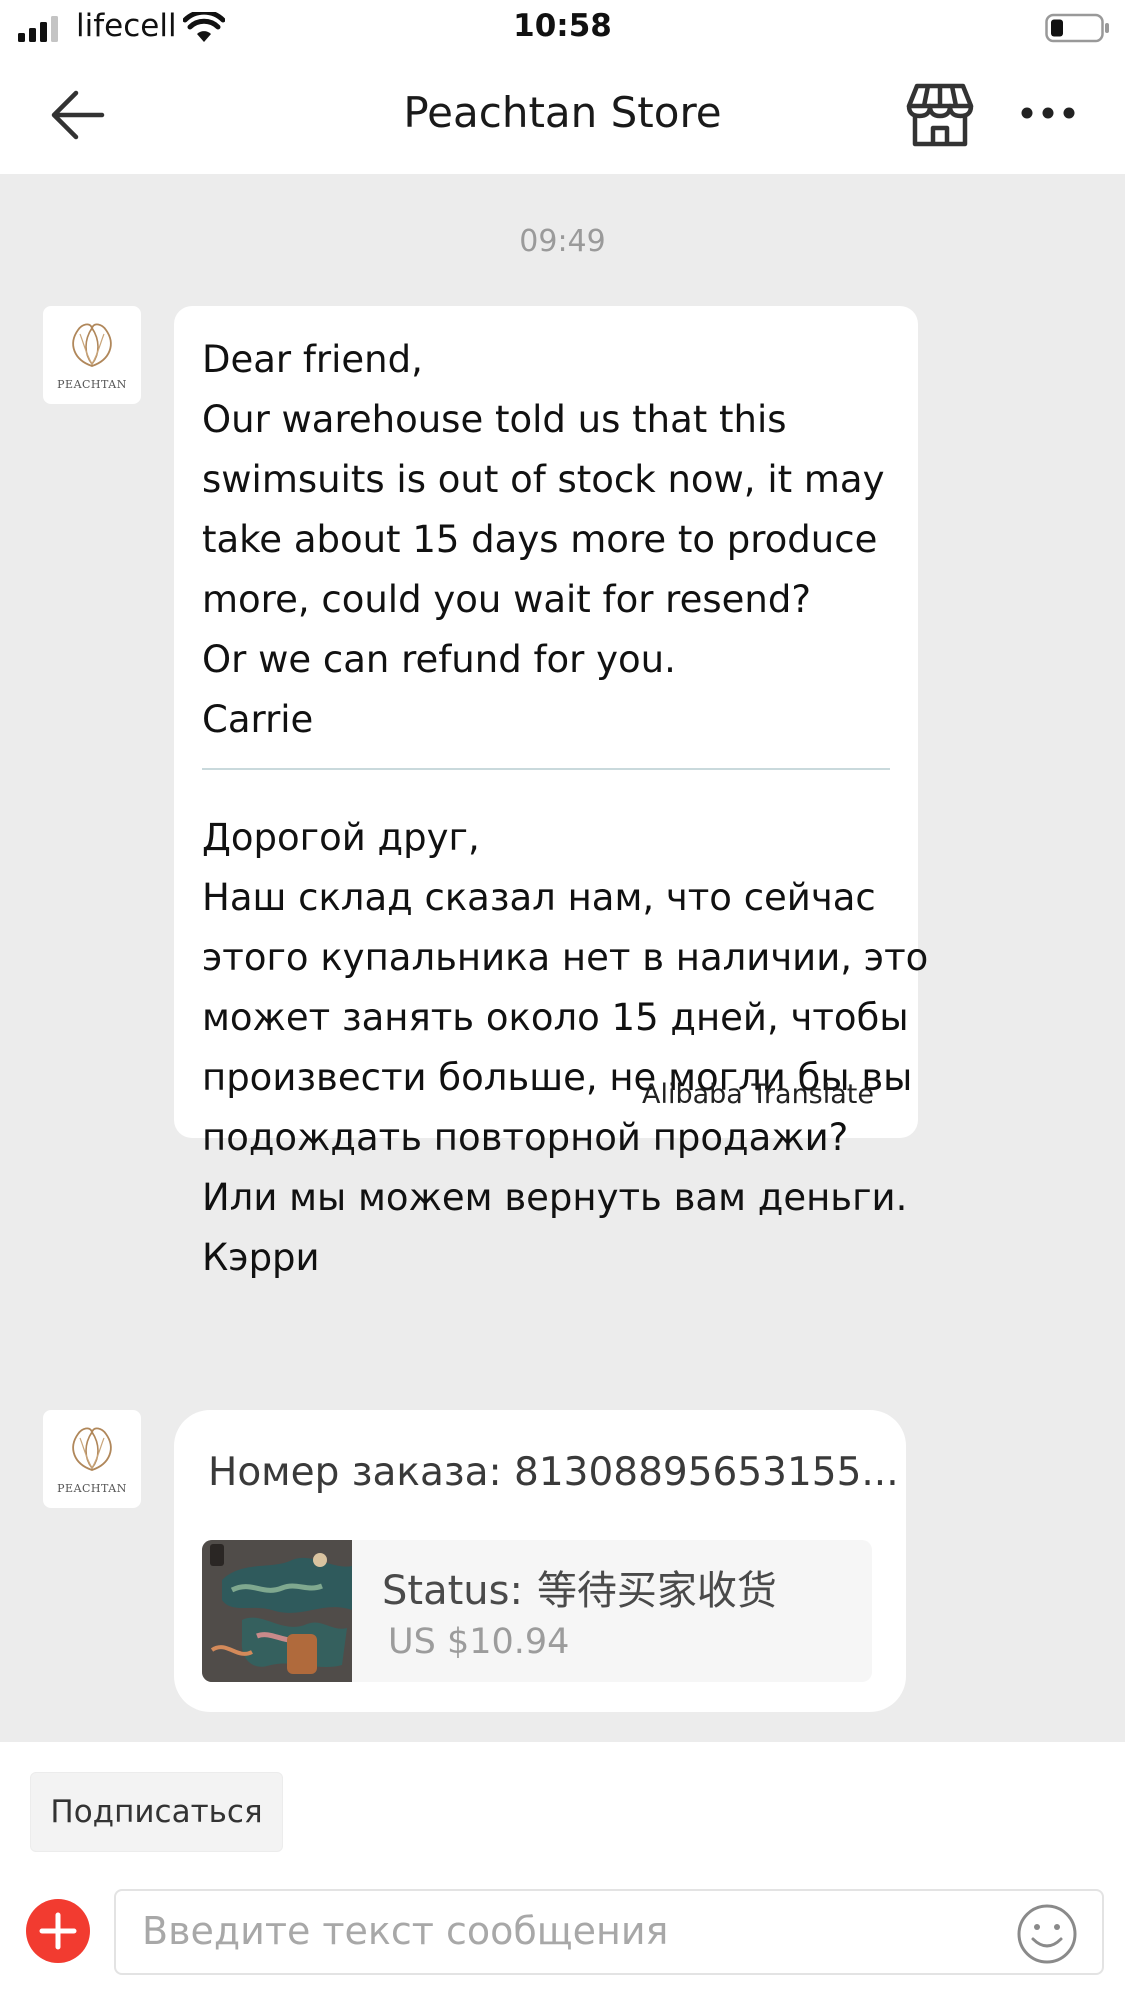  Describe the element at coordinates (58, 1931) in the screenshot. I see `add-attachment-icon` at that location.